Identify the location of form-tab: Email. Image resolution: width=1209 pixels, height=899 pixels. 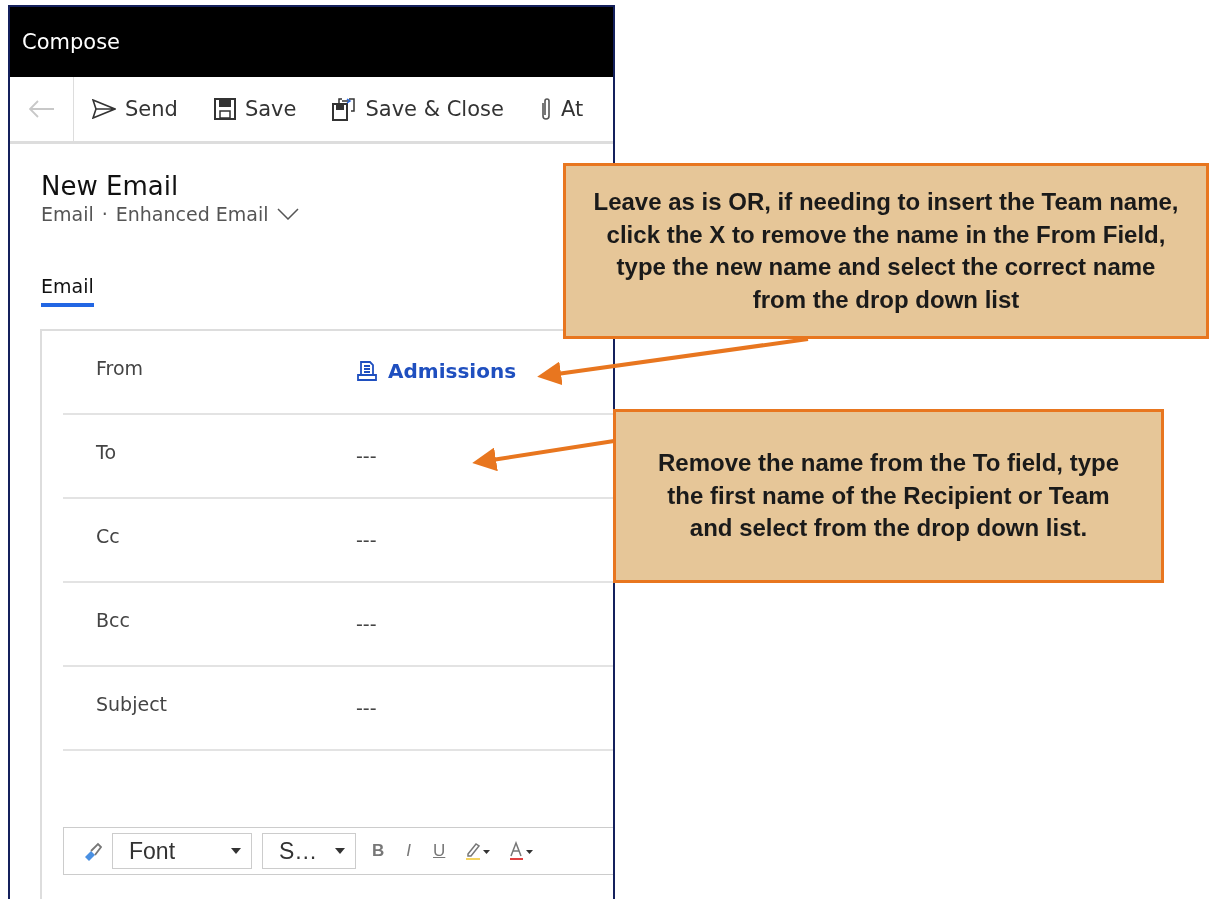
(67, 291).